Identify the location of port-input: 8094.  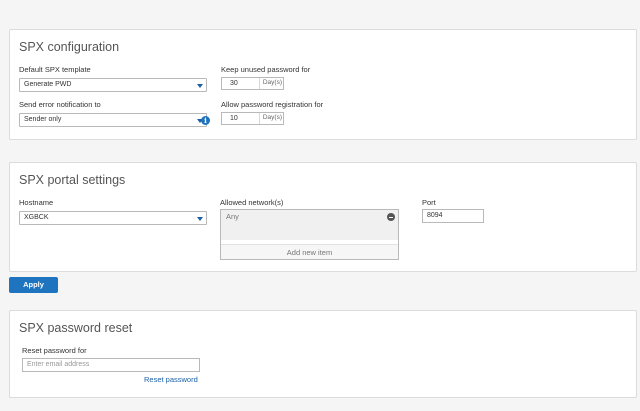
(453, 216).